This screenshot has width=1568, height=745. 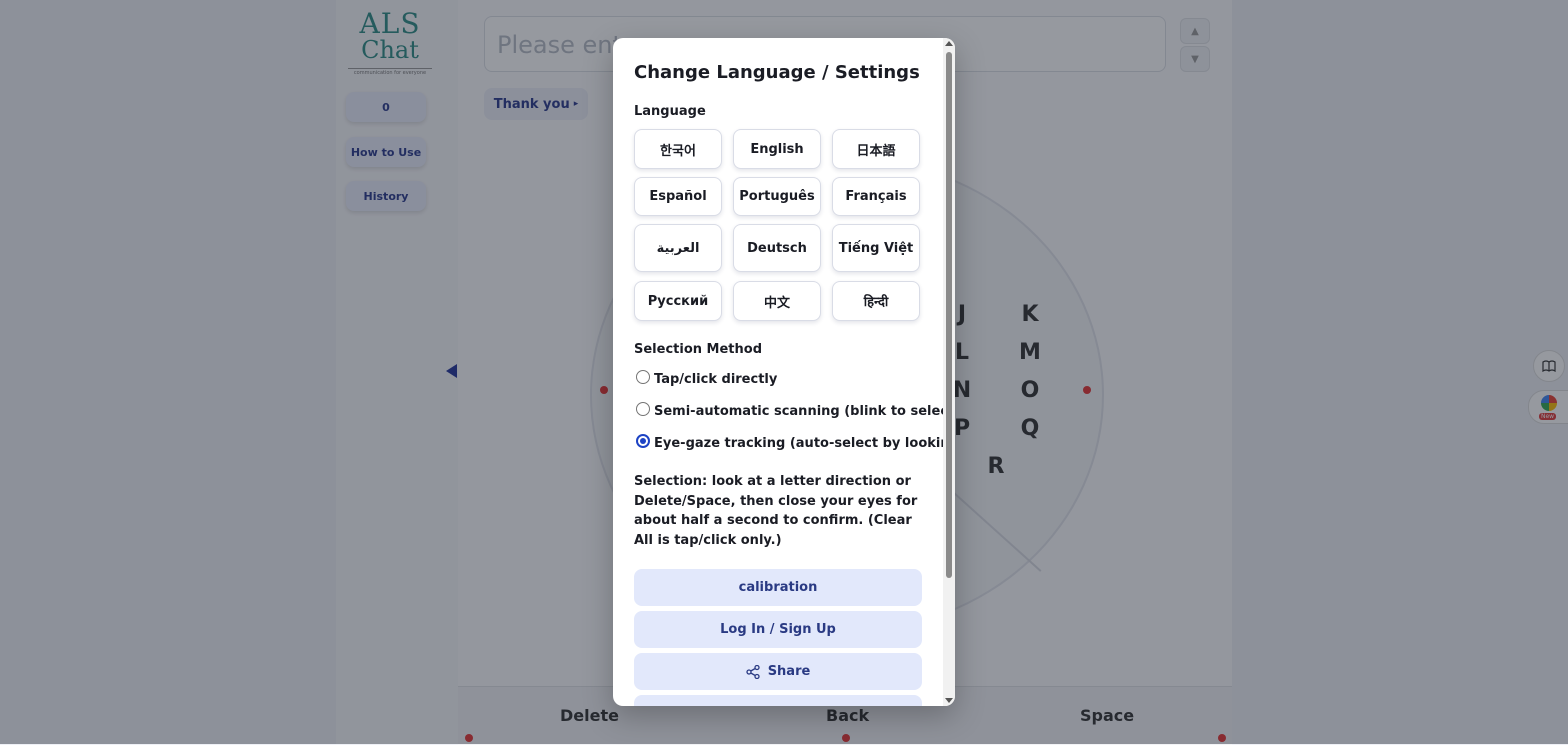 I want to click on method-tap-option: Tap/click directly, so click(x=707, y=378).